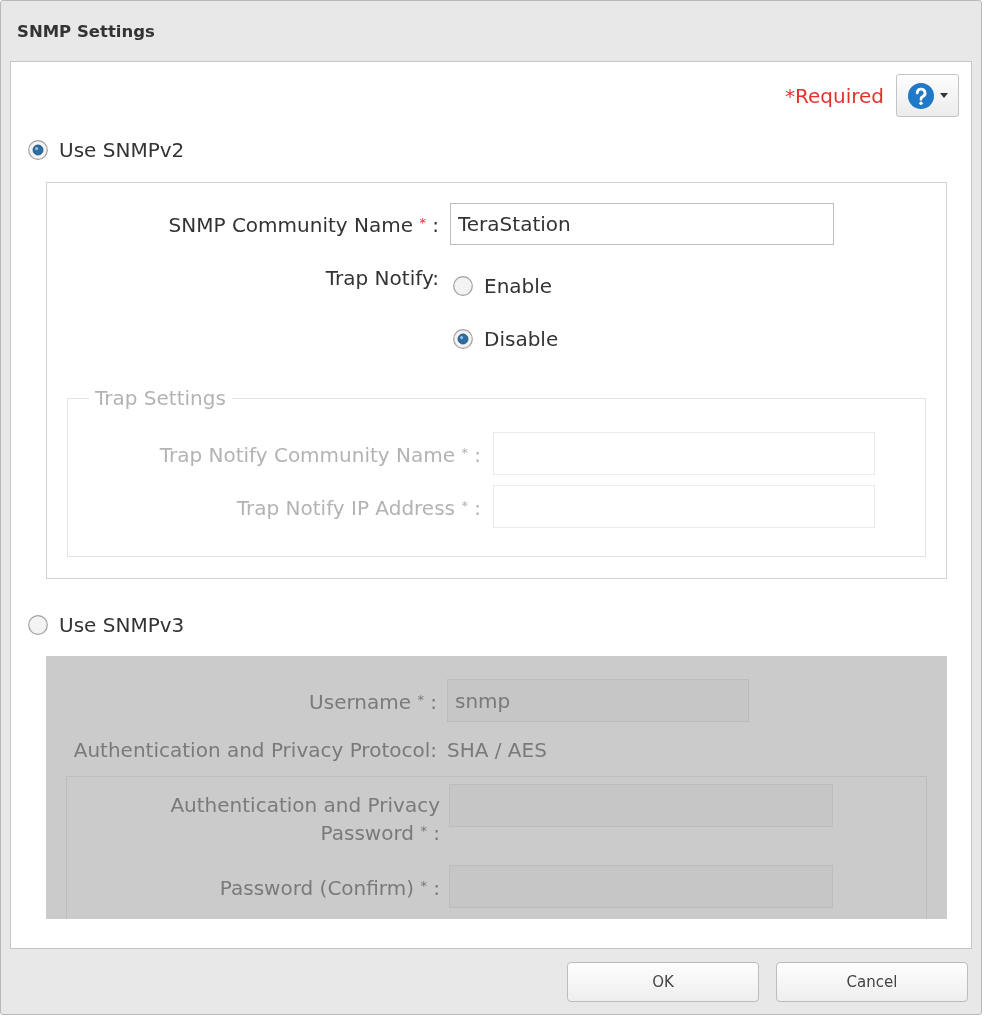  What do you see at coordinates (329, 888) in the screenshot?
I see `field-label: Password (Confirm) $^{*}$ :` at bounding box center [329, 888].